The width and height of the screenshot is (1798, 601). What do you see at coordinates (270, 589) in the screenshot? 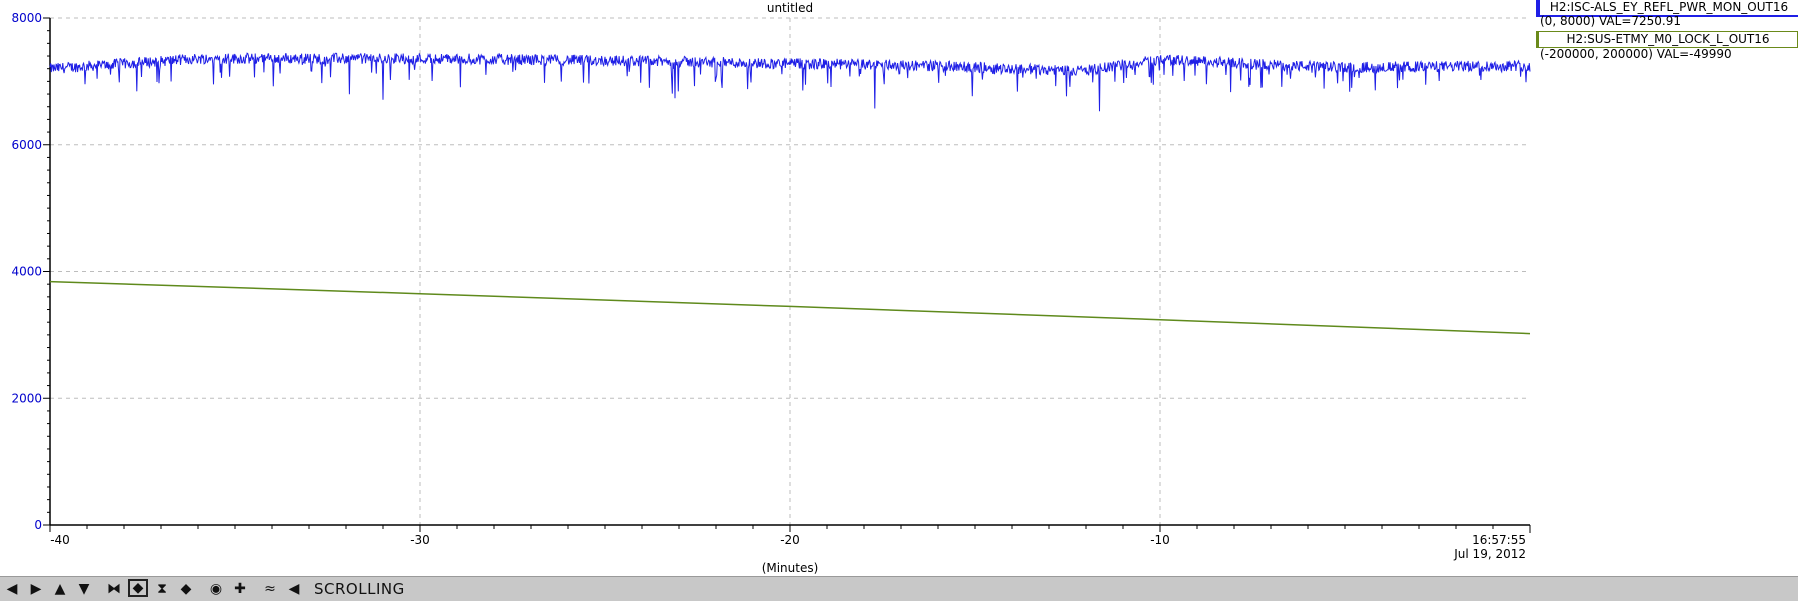
I see `autoscale-icon: ≈` at bounding box center [270, 589].